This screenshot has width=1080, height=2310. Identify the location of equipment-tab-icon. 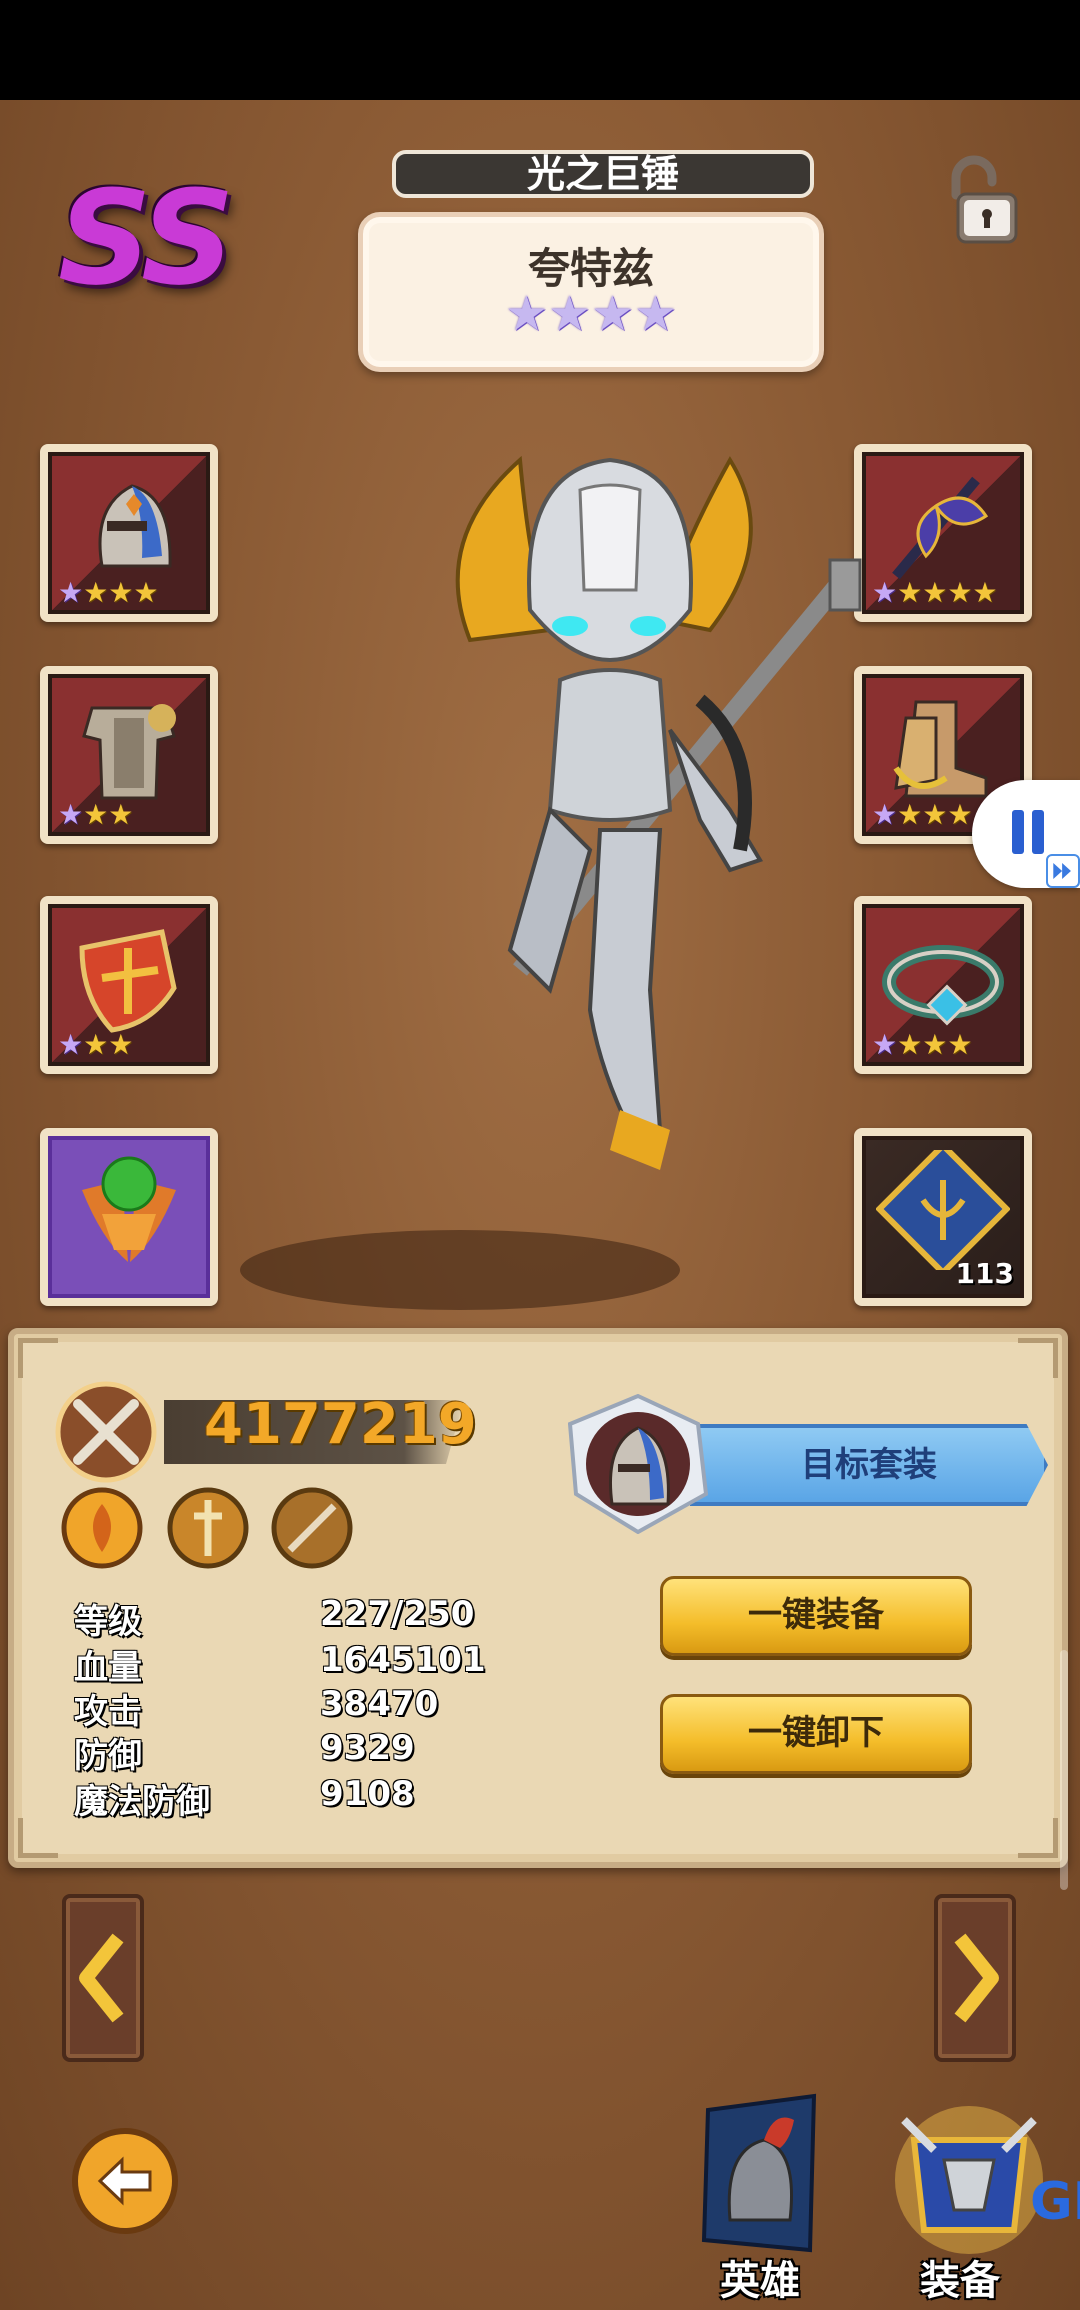
(969, 2180).